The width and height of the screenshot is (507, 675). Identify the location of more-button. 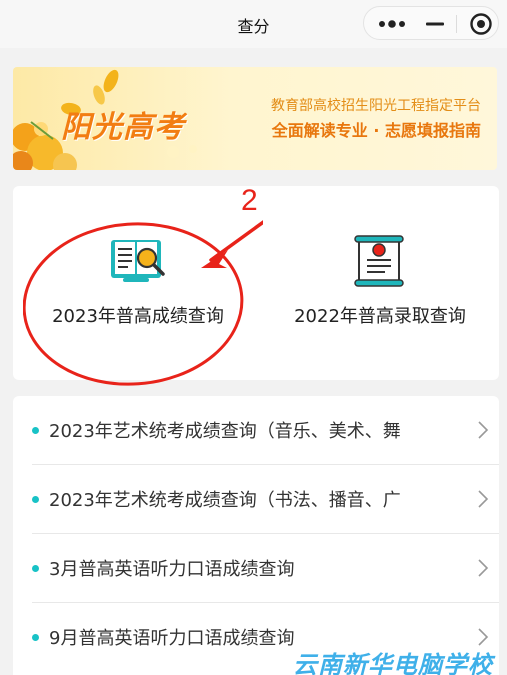
(392, 24).